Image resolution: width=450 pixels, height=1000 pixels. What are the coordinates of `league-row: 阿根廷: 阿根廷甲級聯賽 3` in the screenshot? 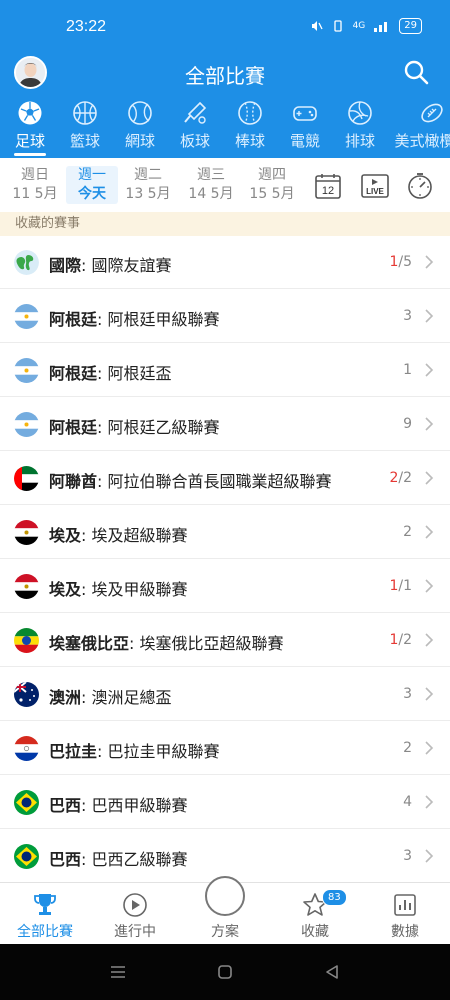 It's located at (225, 316).